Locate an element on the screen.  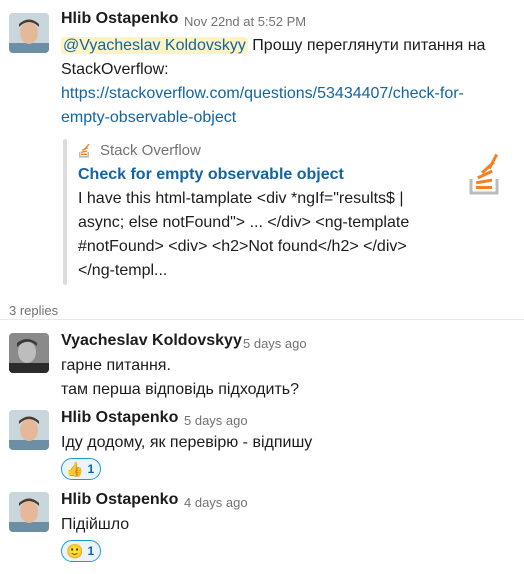
reply-text: Підійшло is located at coordinates (95, 524).